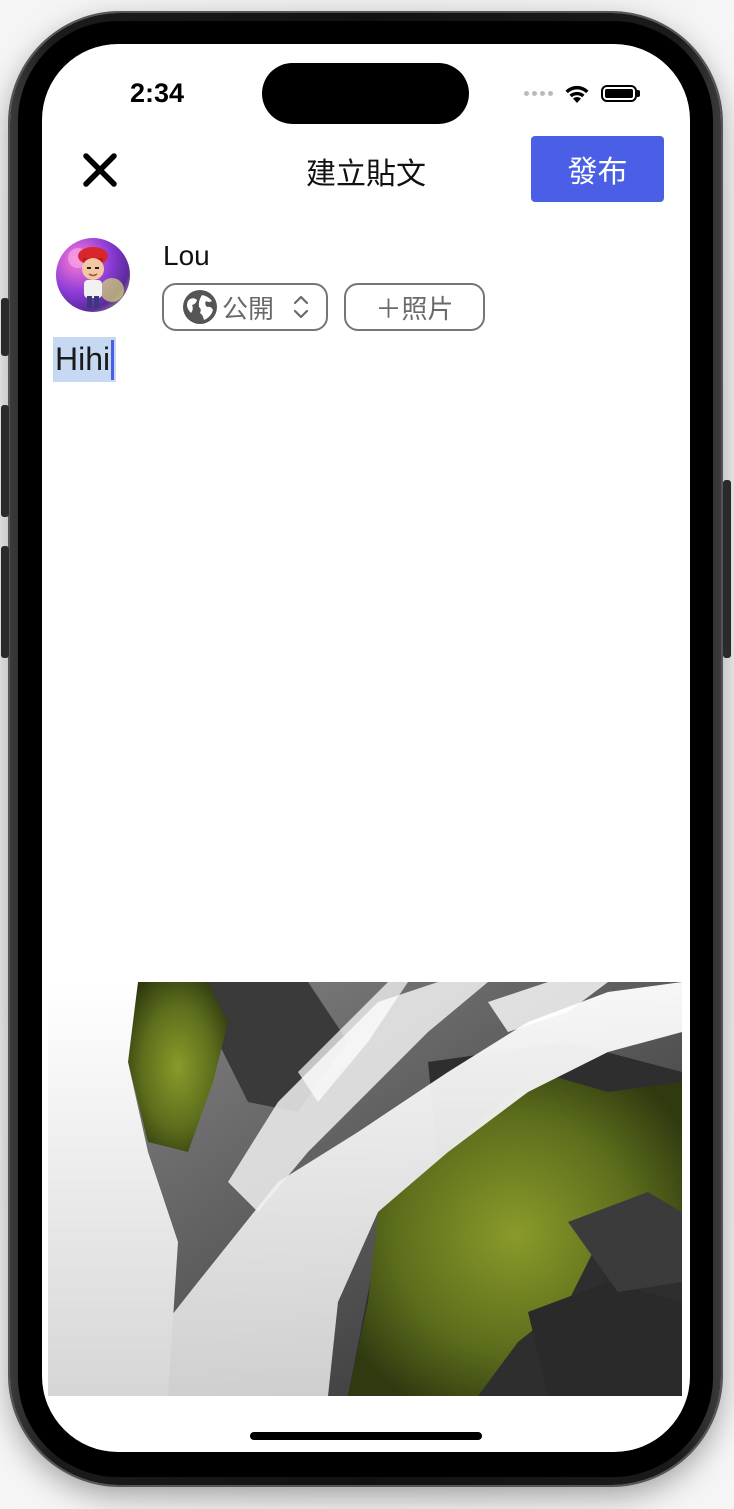 The width and height of the screenshot is (734, 1509). What do you see at coordinates (365, 93) in the screenshot?
I see `dynamic-island` at bounding box center [365, 93].